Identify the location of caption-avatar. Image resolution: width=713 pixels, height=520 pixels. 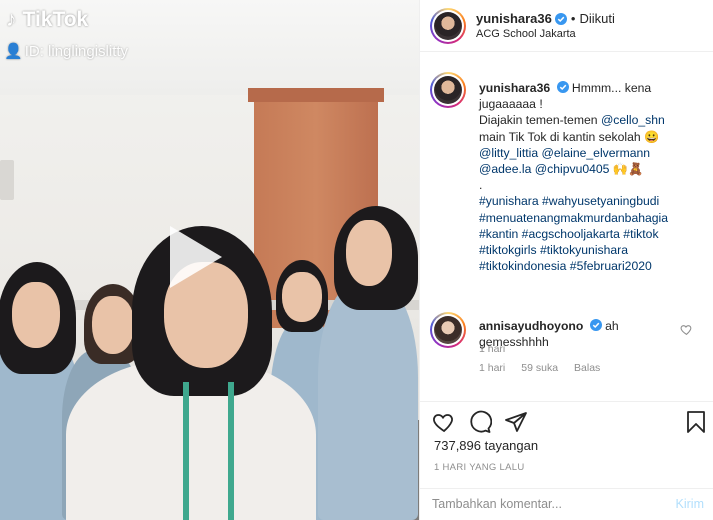
(448, 90).